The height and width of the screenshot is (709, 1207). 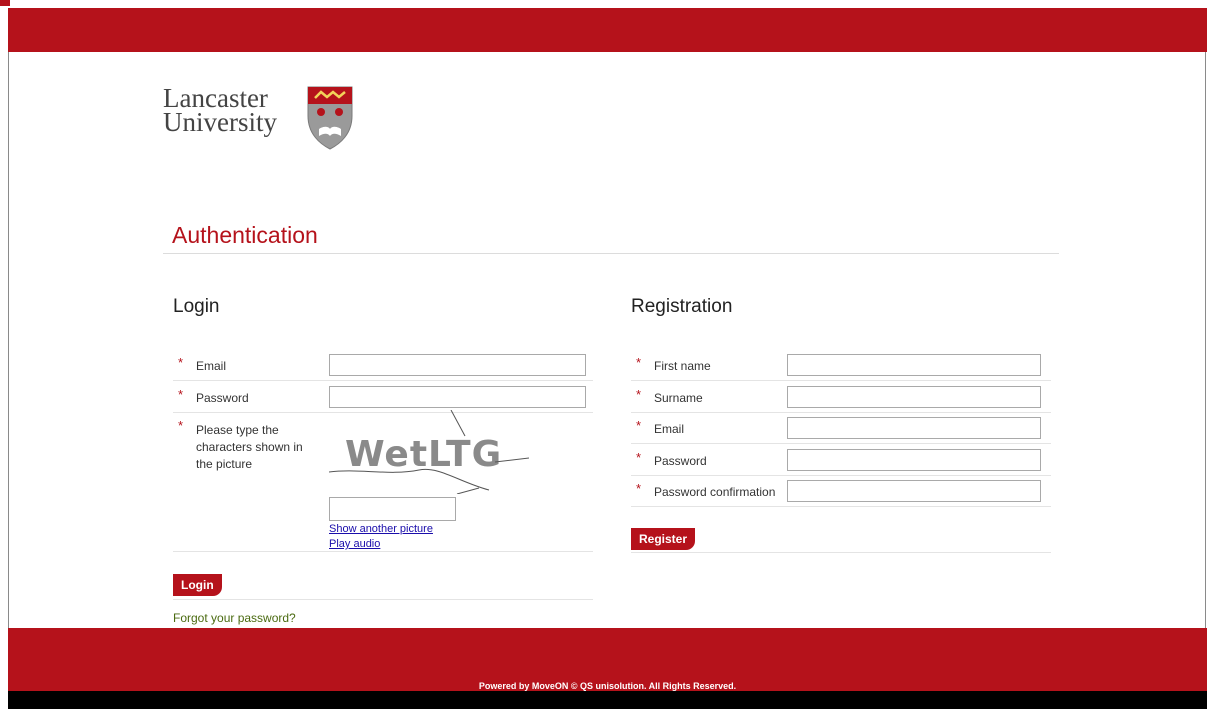 What do you see at coordinates (5, 3) in the screenshot?
I see `top-strip-mark` at bounding box center [5, 3].